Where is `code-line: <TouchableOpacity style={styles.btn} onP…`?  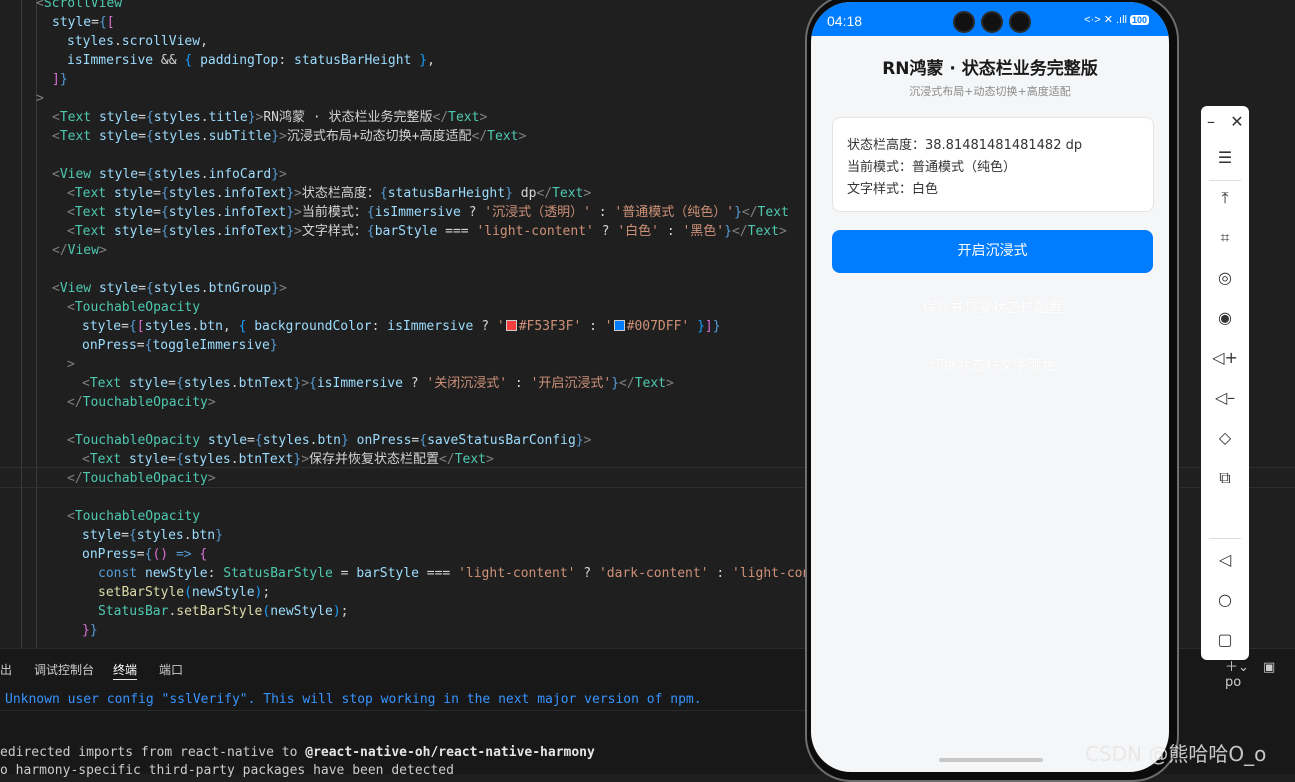 code-line: <TouchableOpacity style={styles.btn} onP… is located at coordinates (329, 440).